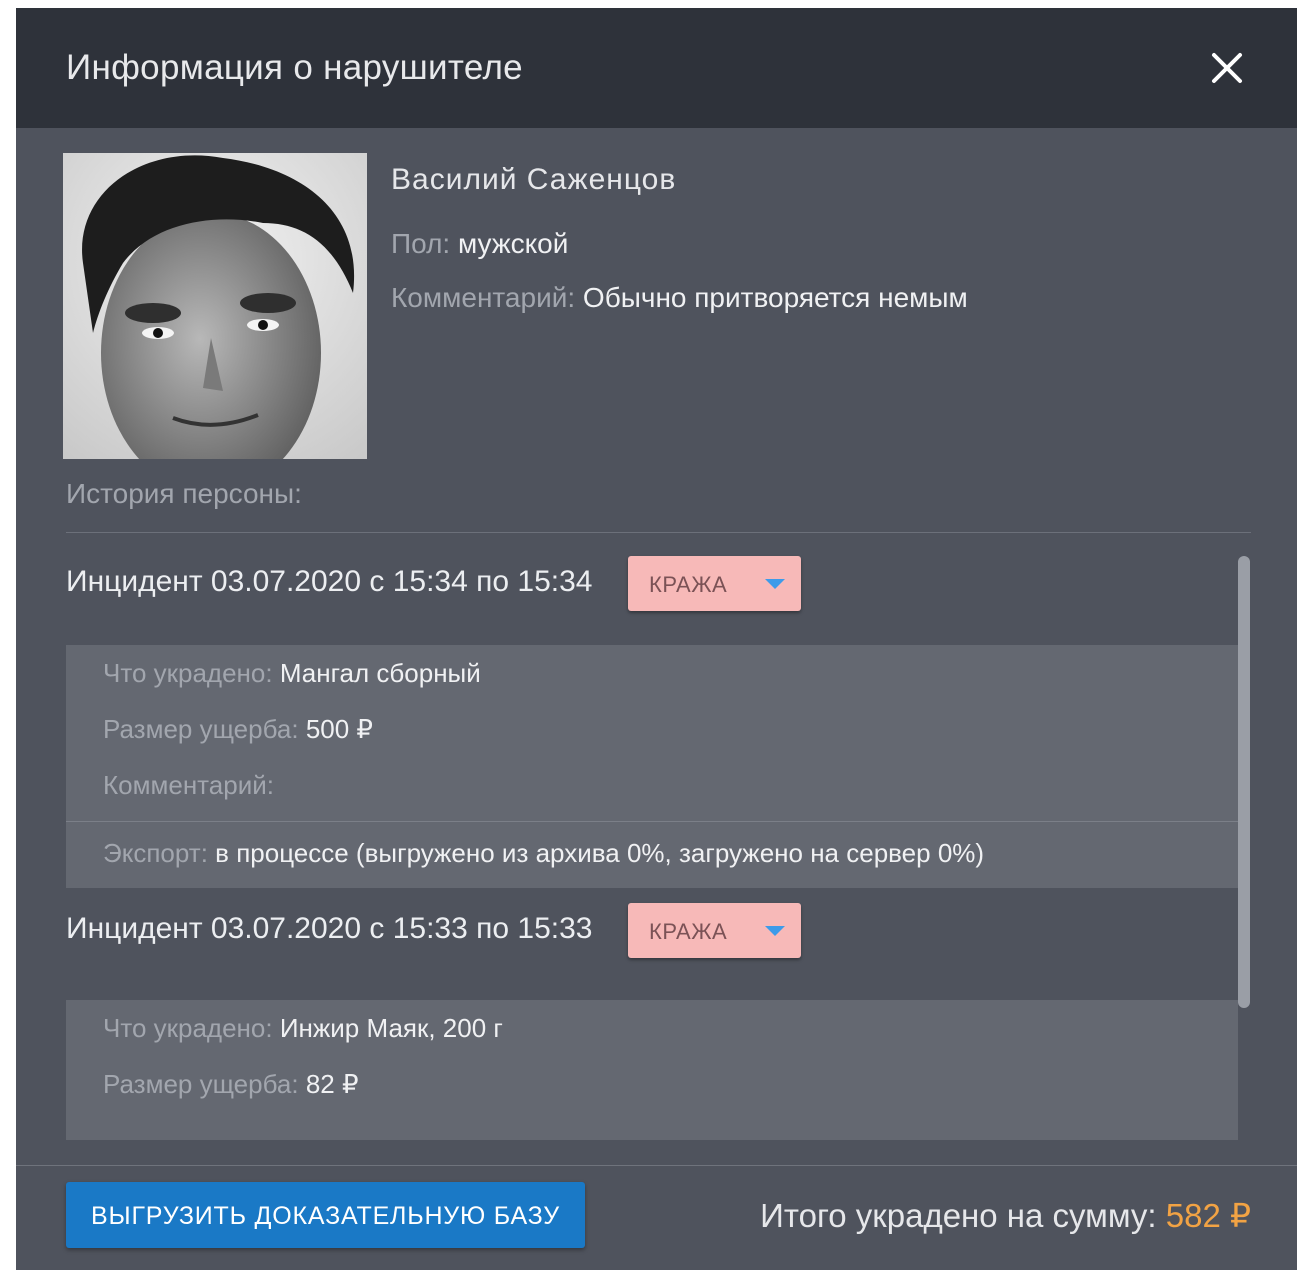 This screenshot has width=1310, height=1284. I want to click on export-evidence-label: ВЫГРУЗИТЬ ДОКАЗАТЕЛЬНУЮ БАЗУ, so click(325, 1216).